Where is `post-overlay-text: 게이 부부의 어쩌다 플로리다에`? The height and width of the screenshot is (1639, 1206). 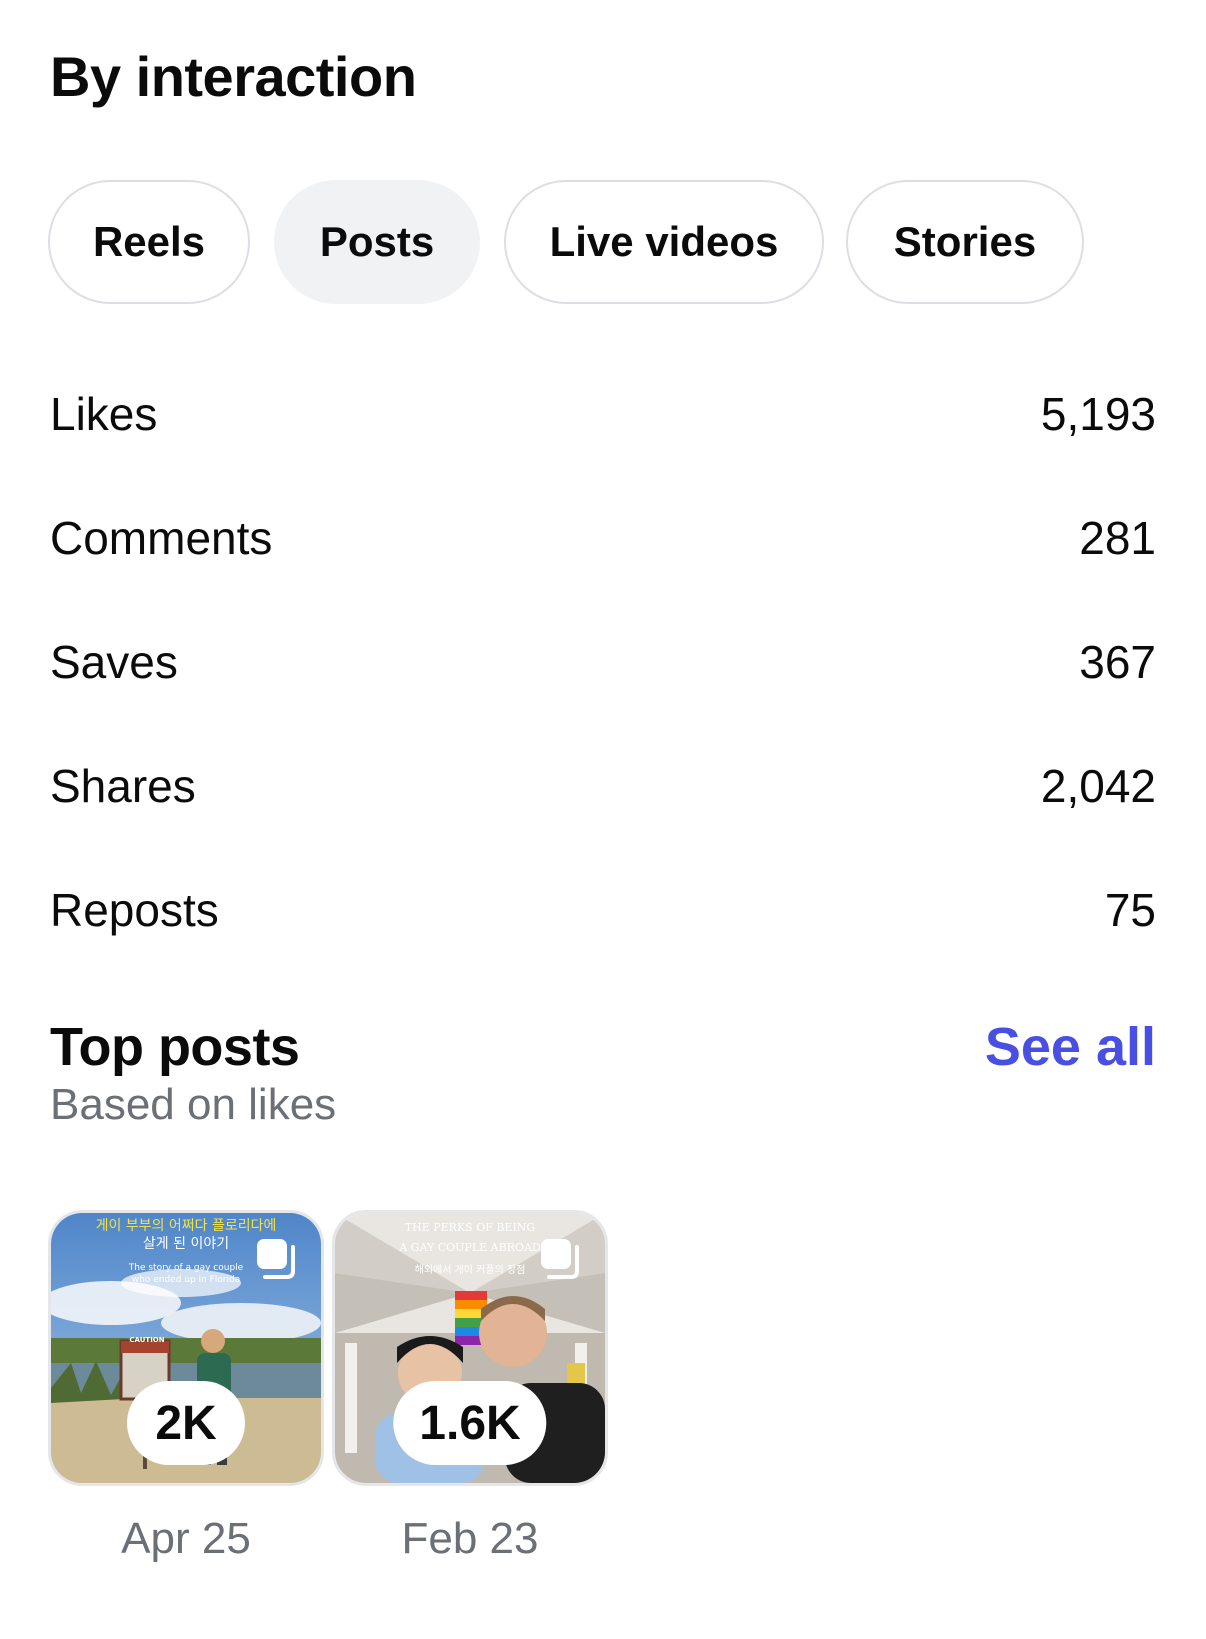 post-overlay-text: 게이 부부의 어쩌다 플로리다에 is located at coordinates (186, 1226).